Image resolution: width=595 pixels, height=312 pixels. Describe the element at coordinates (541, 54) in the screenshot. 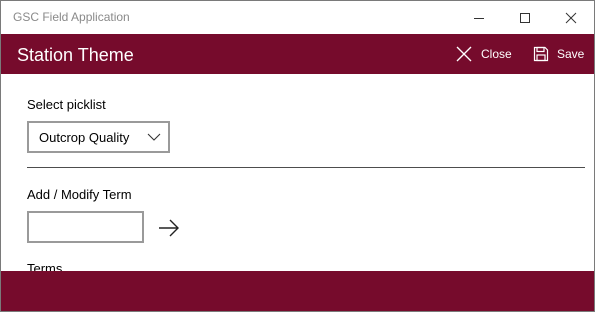

I see `save-icon` at that location.